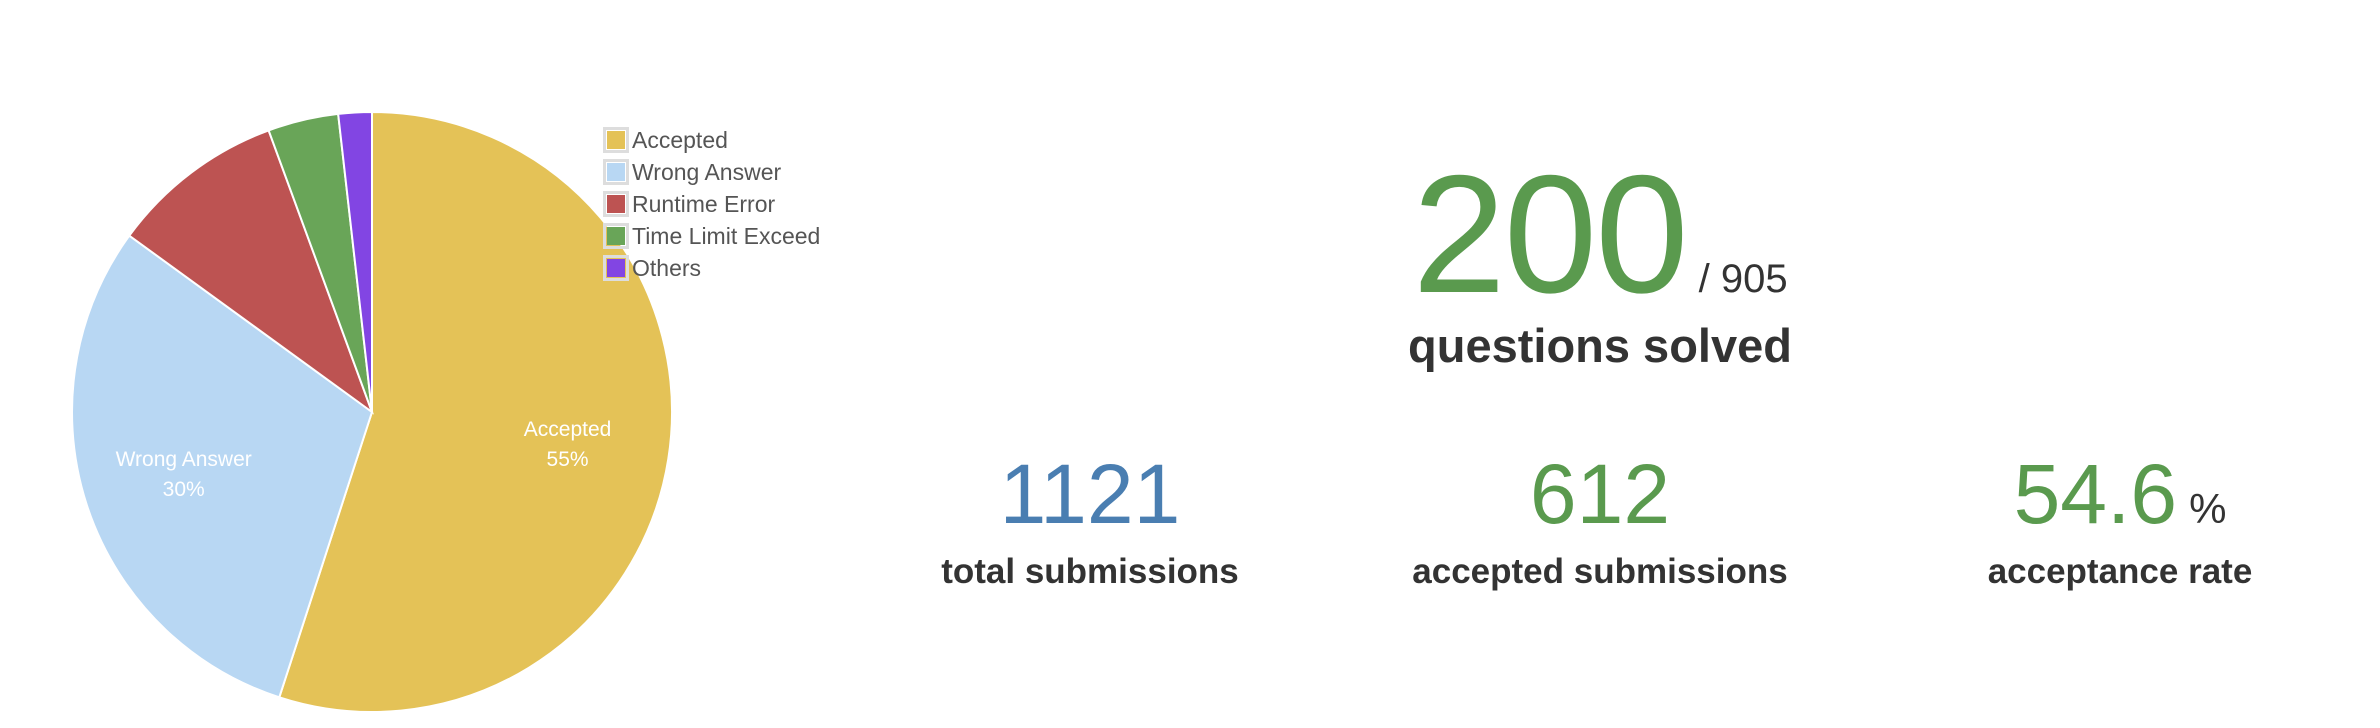 This screenshot has height=728, width=2380. What do you see at coordinates (711, 268) in the screenshot?
I see `legend-item-others: Others` at bounding box center [711, 268].